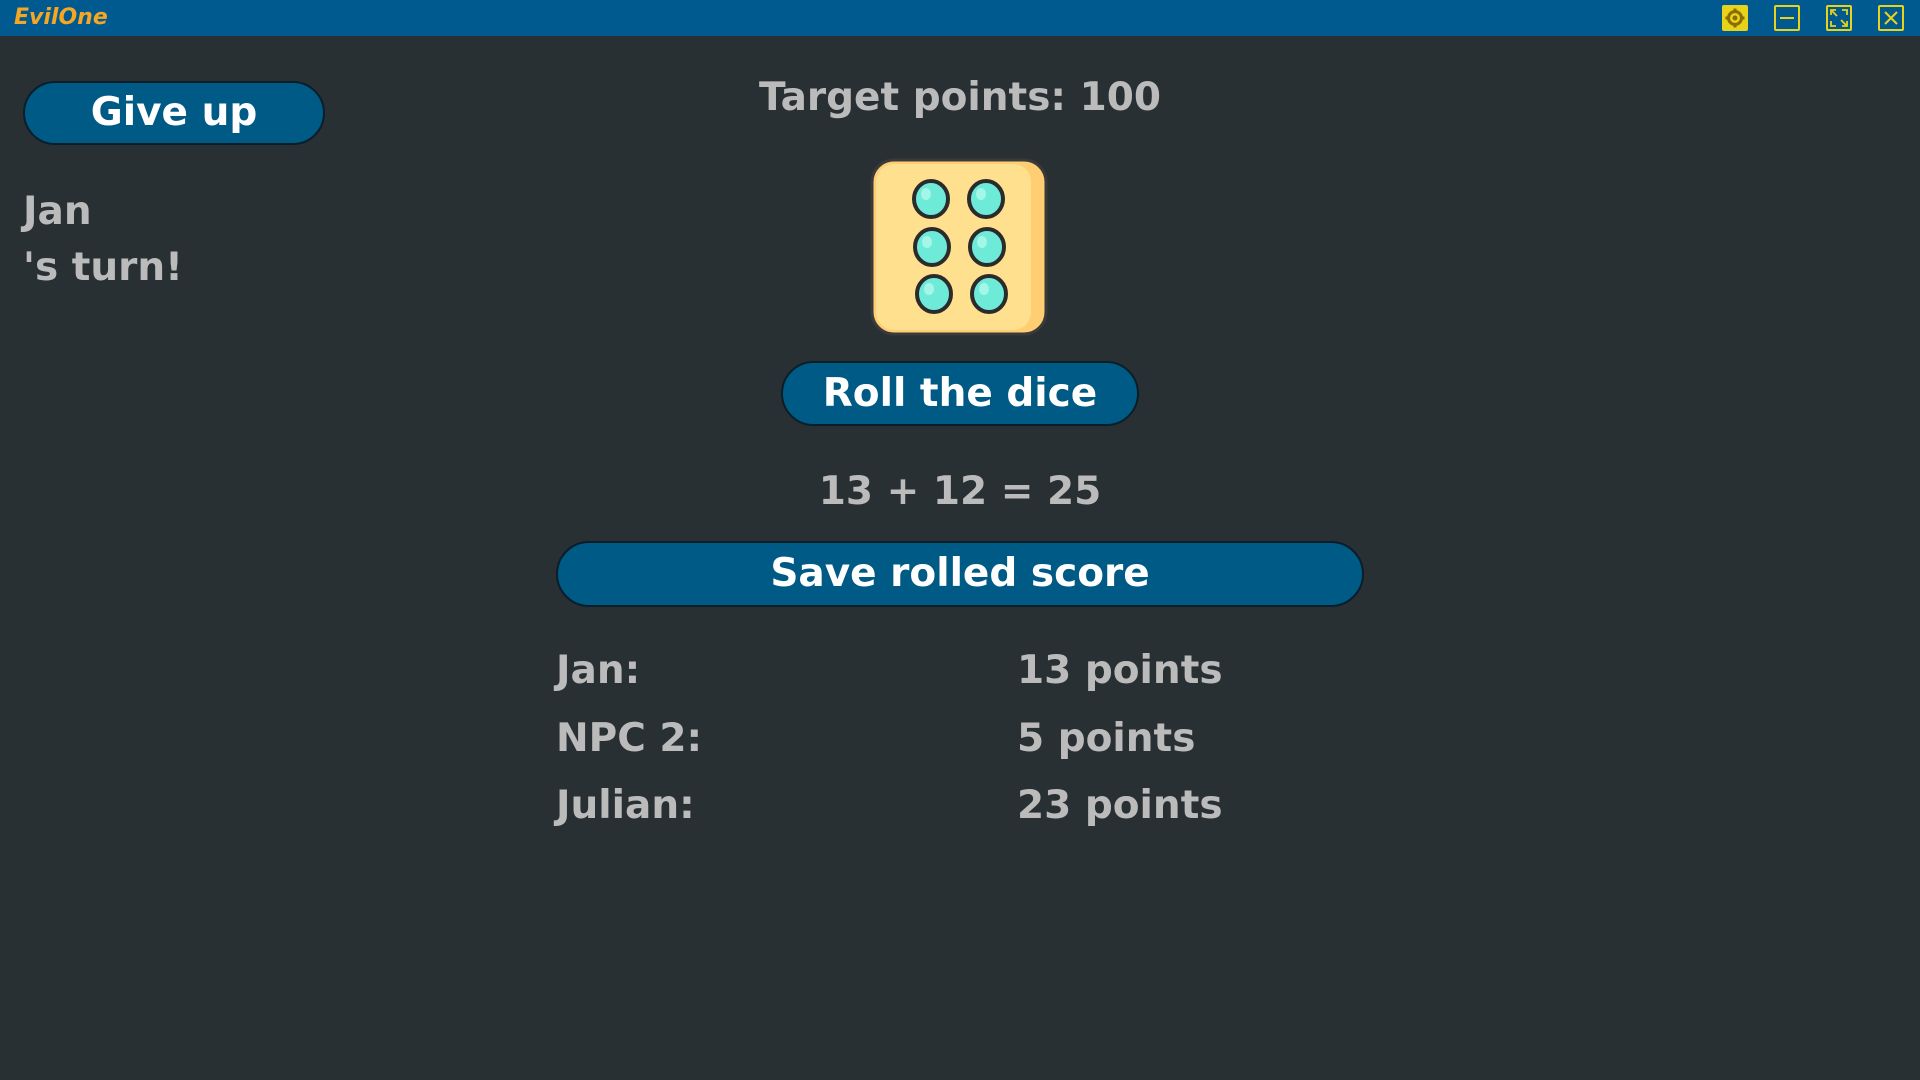  Describe the element at coordinates (61, 17) in the screenshot. I see `app-title: EvilOne` at that location.